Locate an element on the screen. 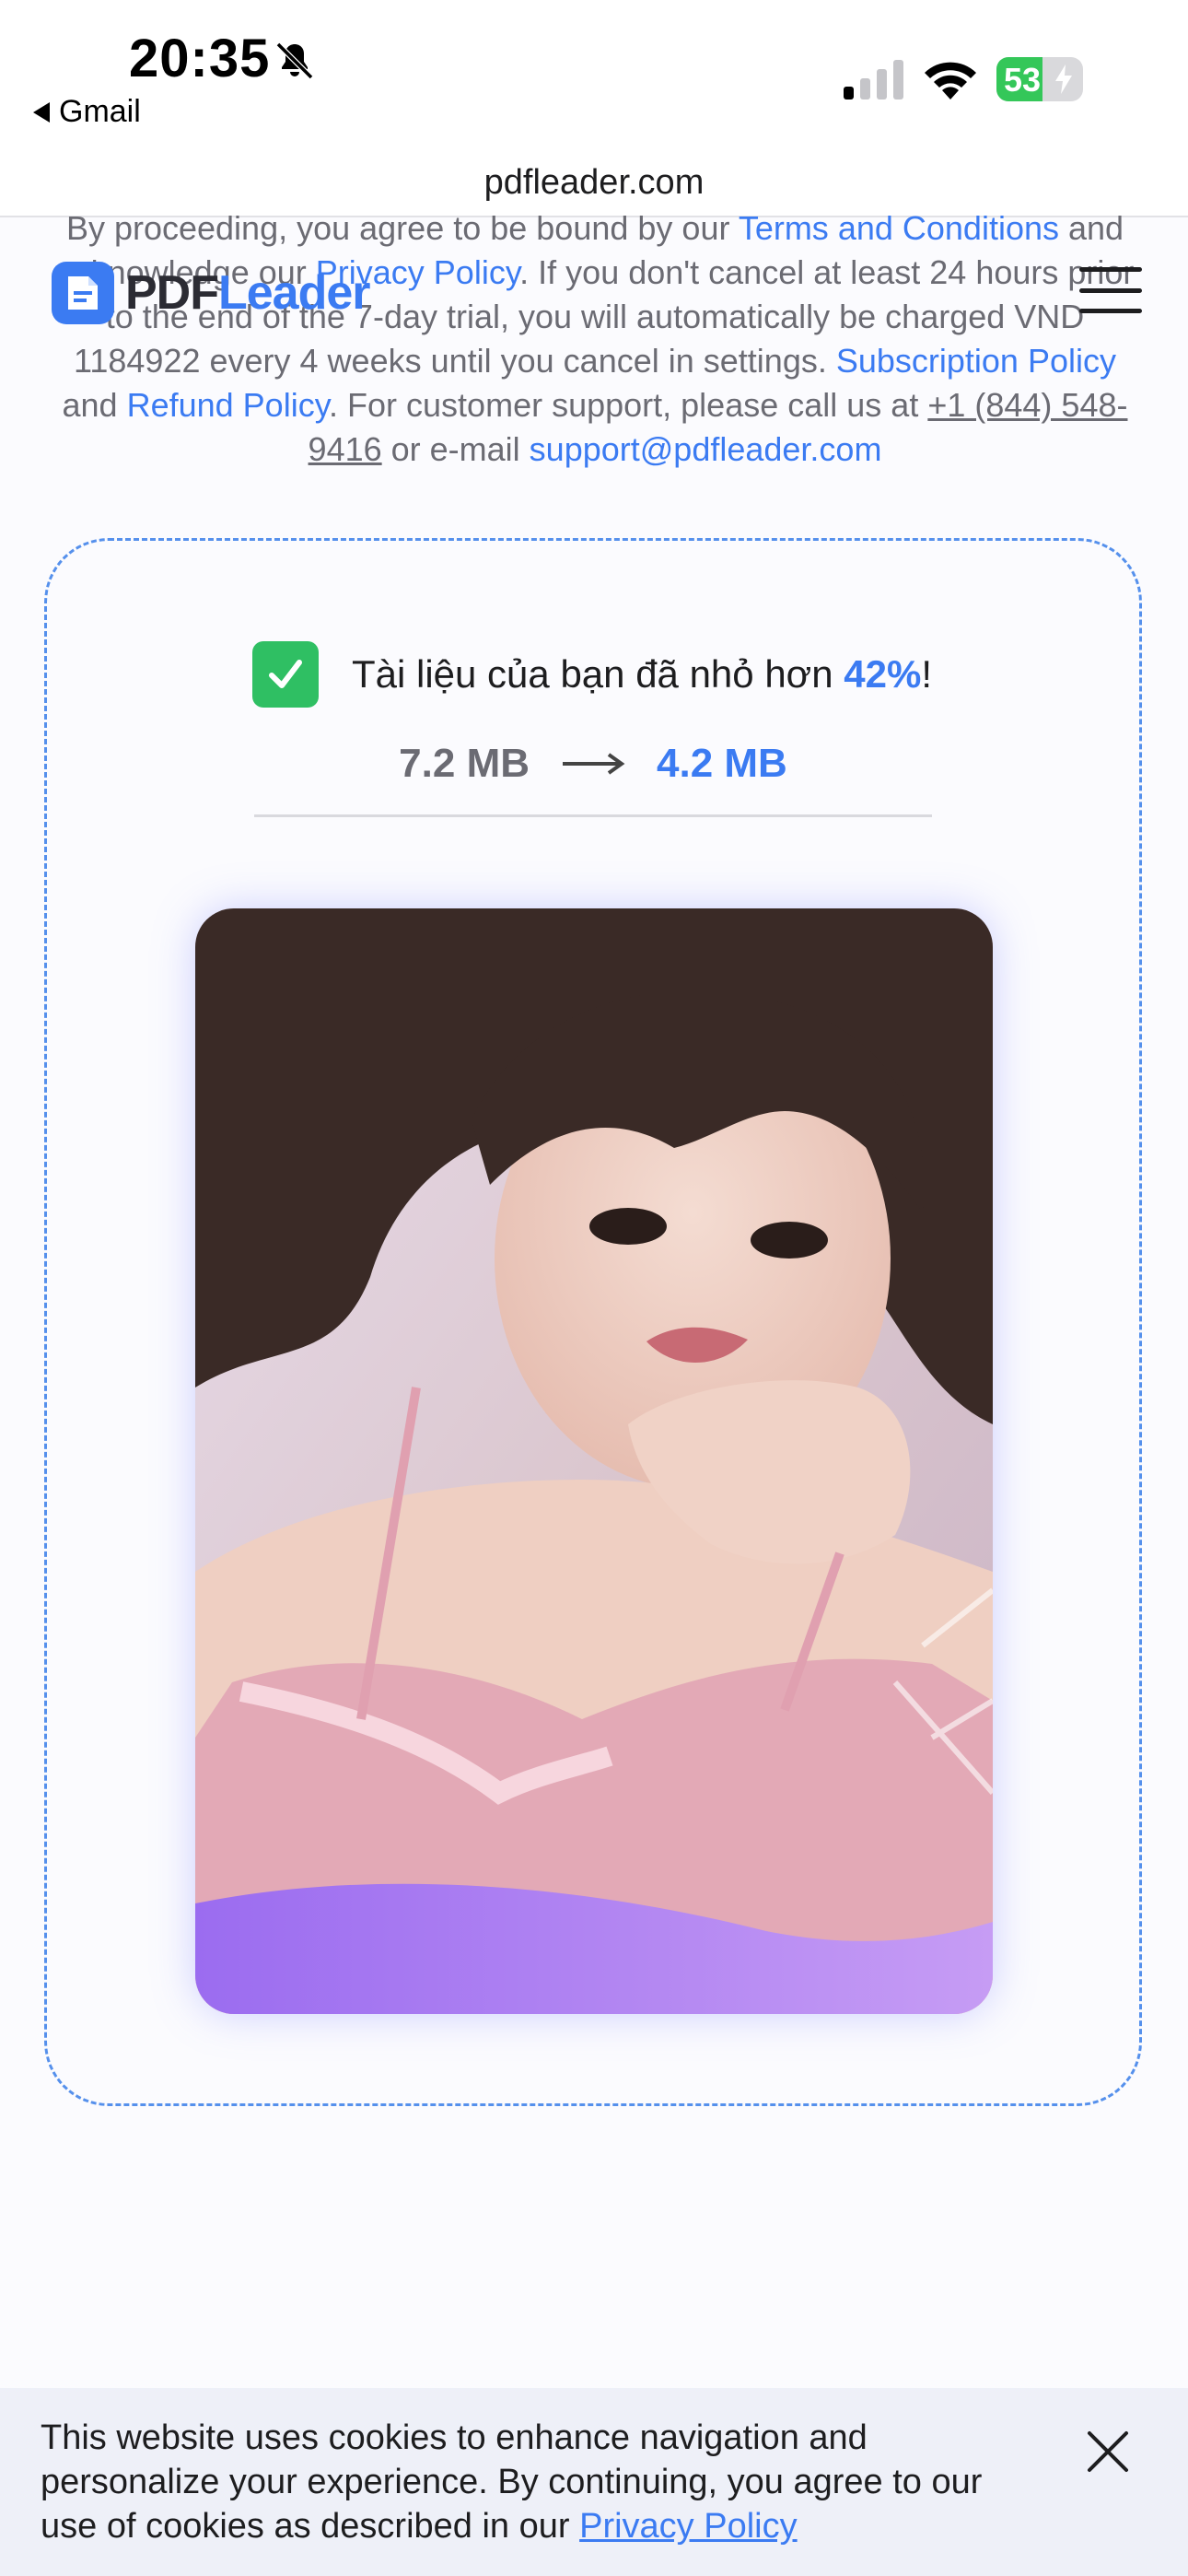  legal-text-4: and is located at coordinates (94, 405).